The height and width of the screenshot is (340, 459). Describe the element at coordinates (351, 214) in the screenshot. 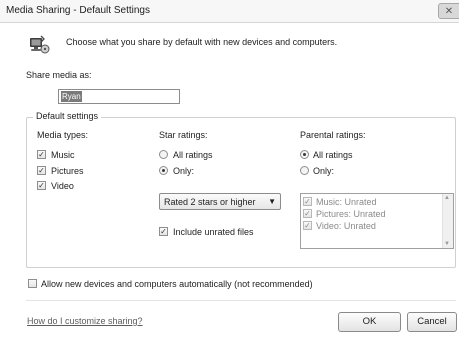

I see `pictures-unrated-label: Pictures: Unrated` at that location.